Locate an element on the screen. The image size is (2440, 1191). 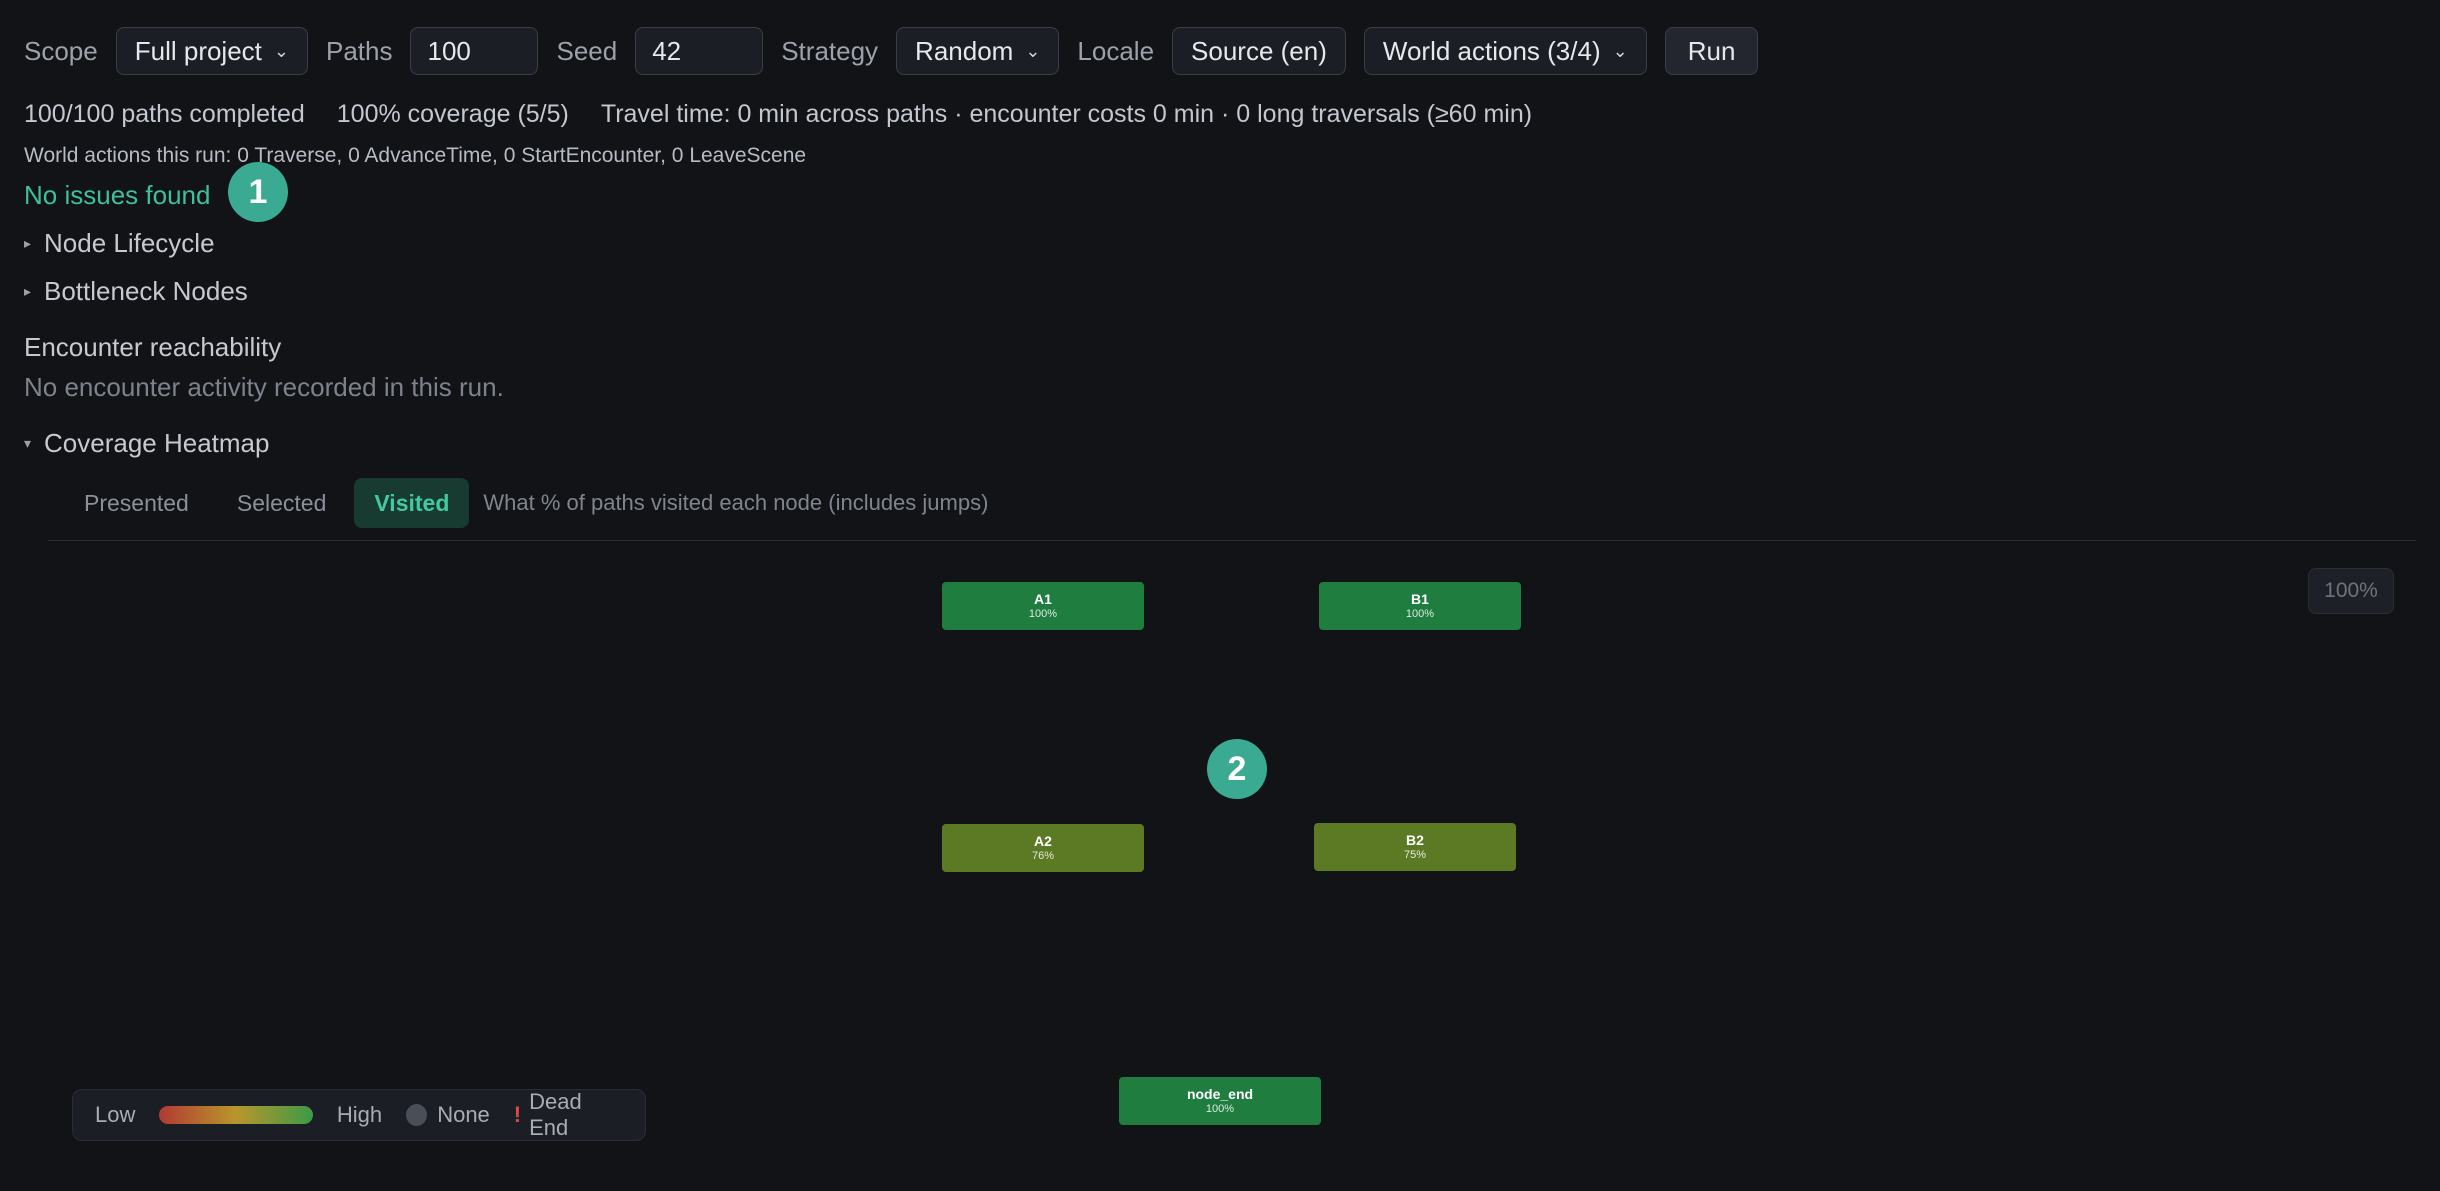
dead-end-icon: ! is located at coordinates (517, 1114).